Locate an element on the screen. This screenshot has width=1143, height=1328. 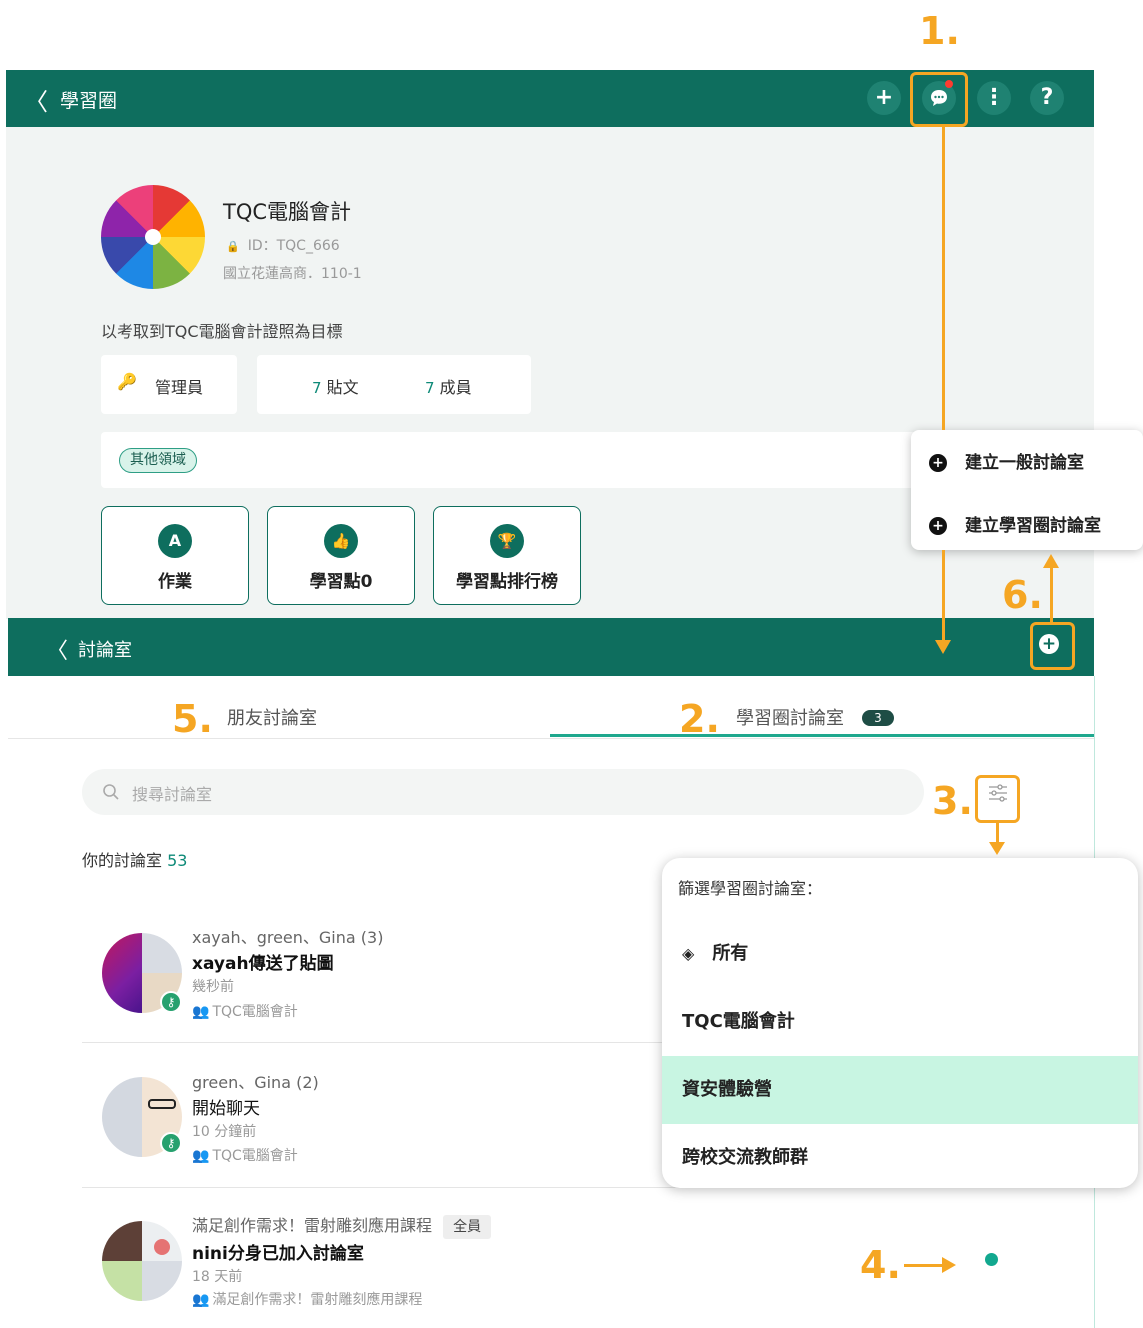
layers-icon: ◈ is located at coordinates (688, 953).